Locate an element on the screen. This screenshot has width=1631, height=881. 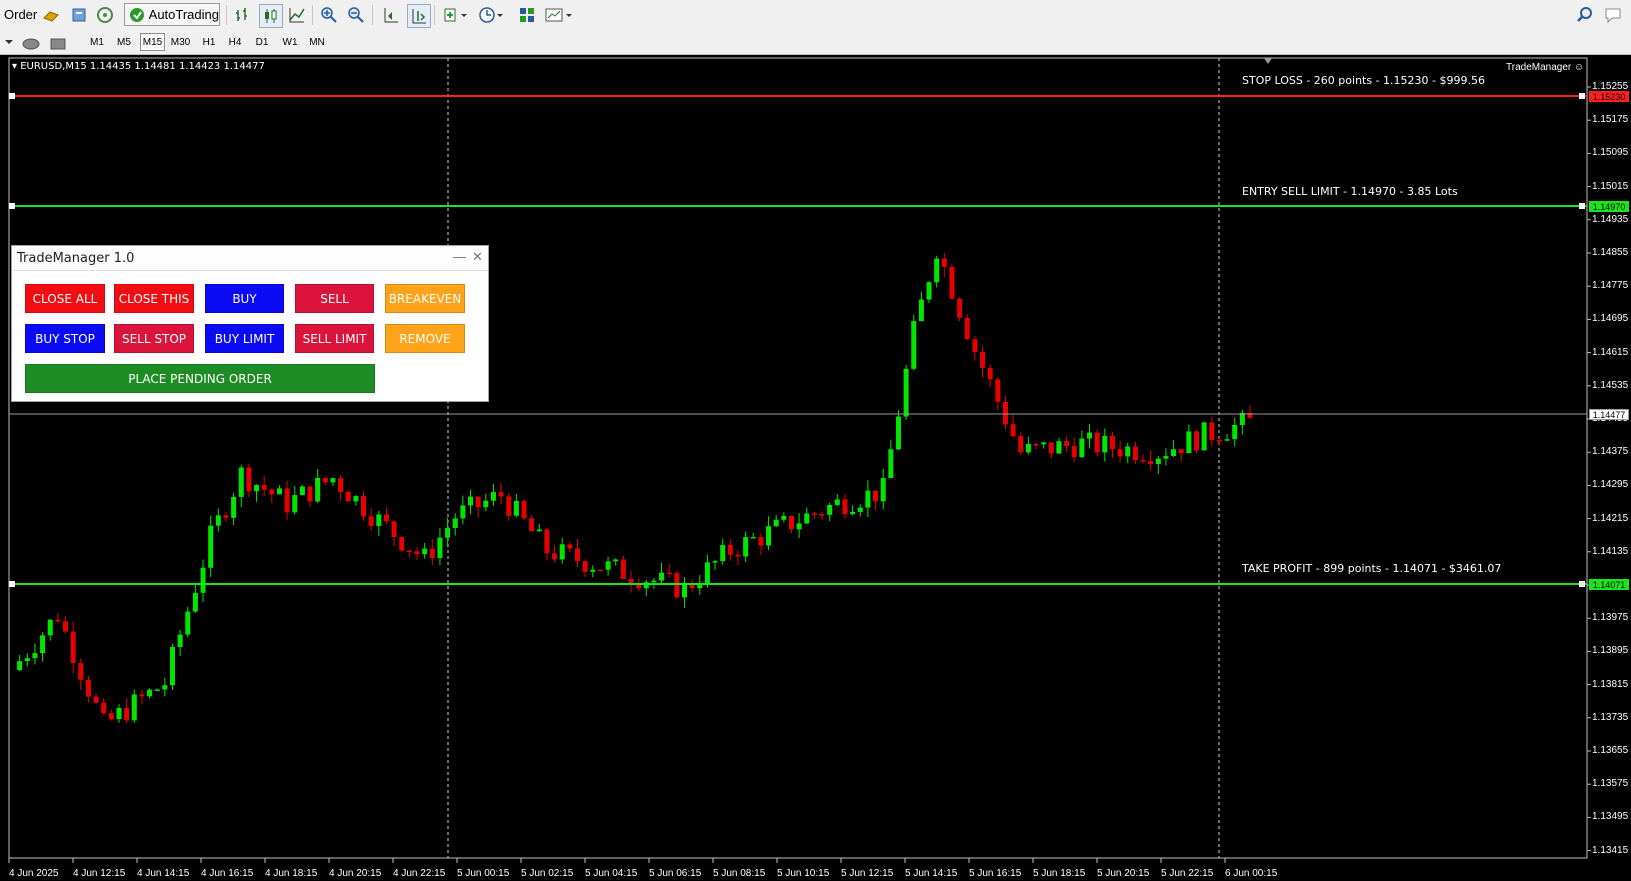
scripts-icon is located at coordinates (79, 15).